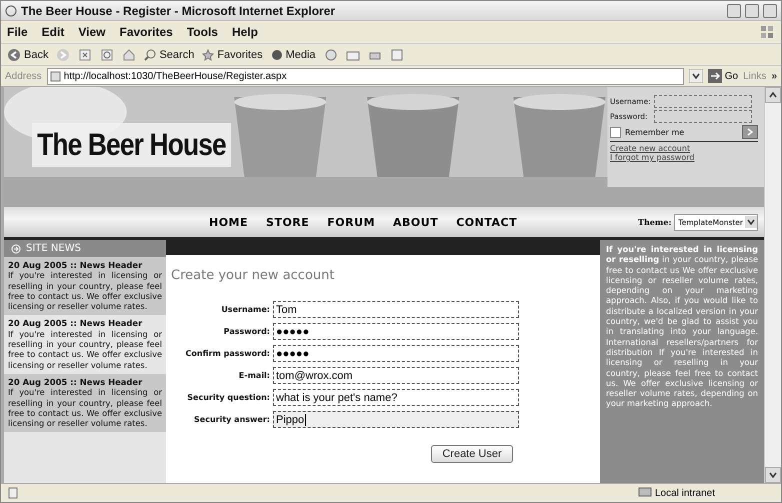  I want to click on input-field: Pippo, so click(396, 419).